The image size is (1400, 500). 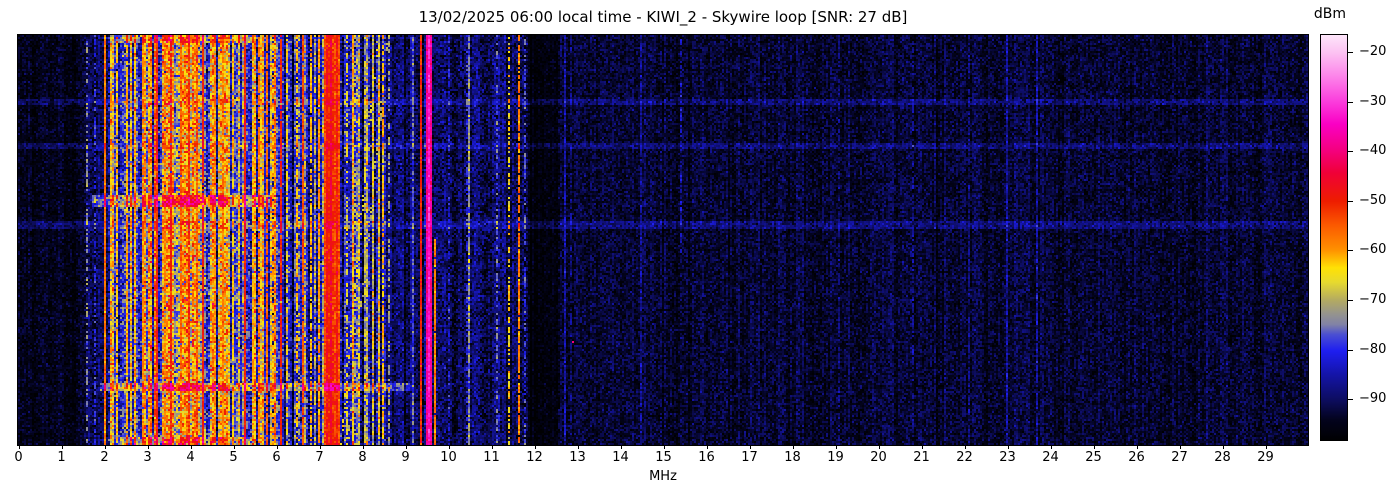 I want to click on colorbar-tick-label: −40, so click(x=1373, y=151).